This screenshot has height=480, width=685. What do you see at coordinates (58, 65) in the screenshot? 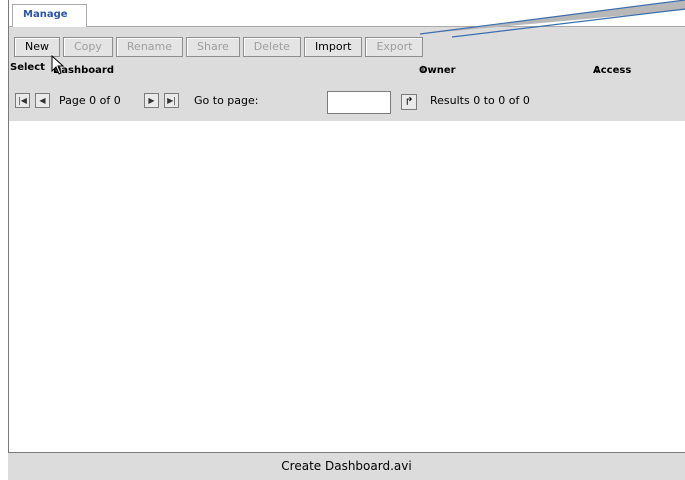
I see `mouse-cursor-icon` at bounding box center [58, 65].